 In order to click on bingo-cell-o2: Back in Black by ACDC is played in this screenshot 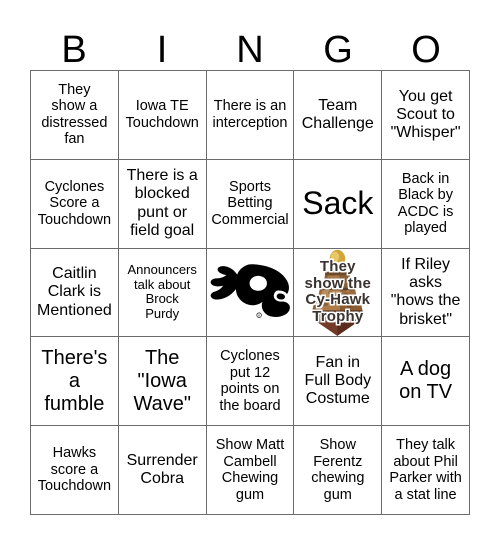, I will do `click(426, 204)`.